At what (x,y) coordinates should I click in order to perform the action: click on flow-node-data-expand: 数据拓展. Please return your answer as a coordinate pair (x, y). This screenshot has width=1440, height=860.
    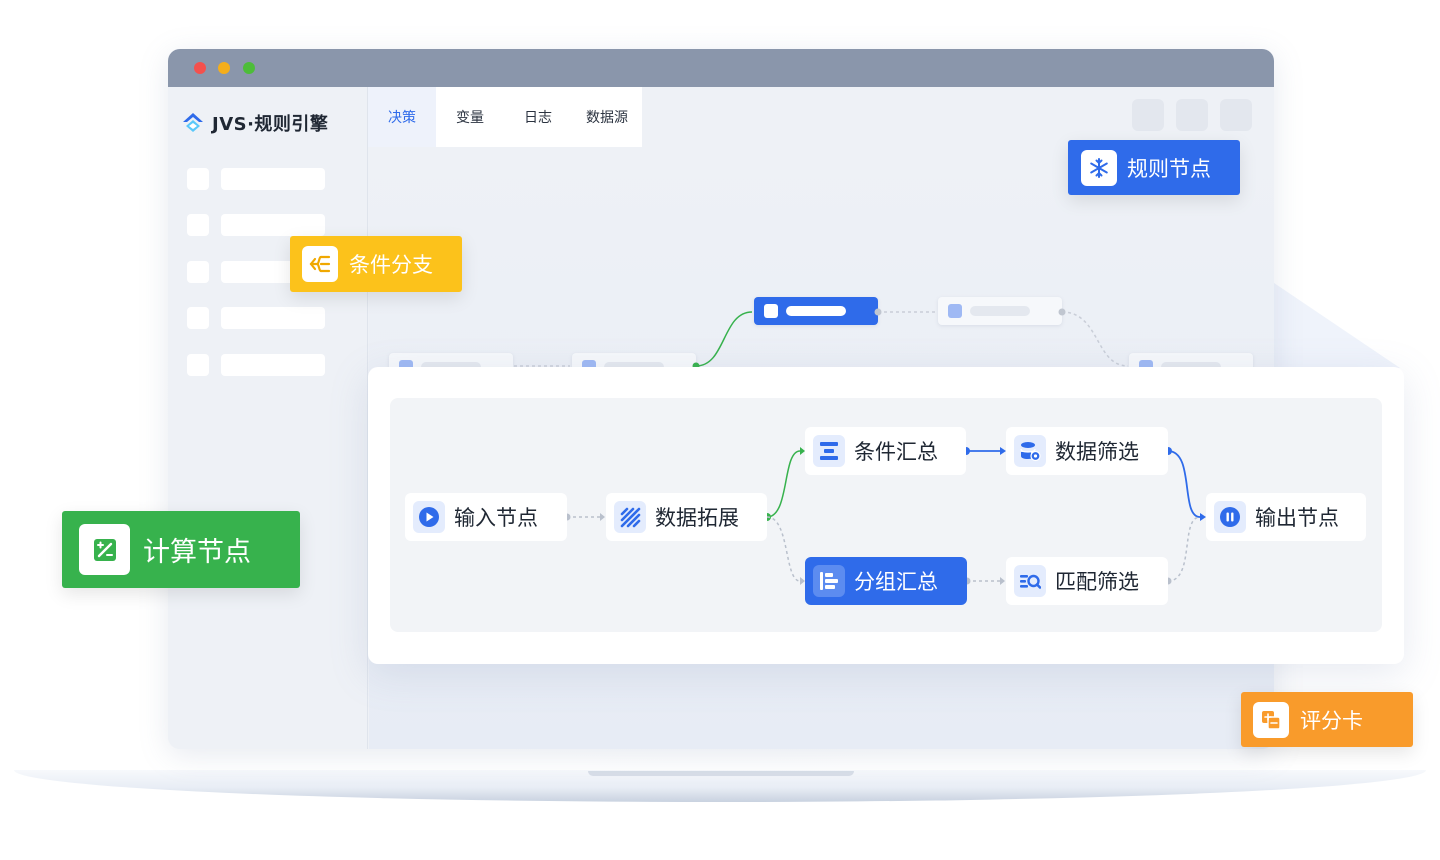
    Looking at the image, I should click on (686, 517).